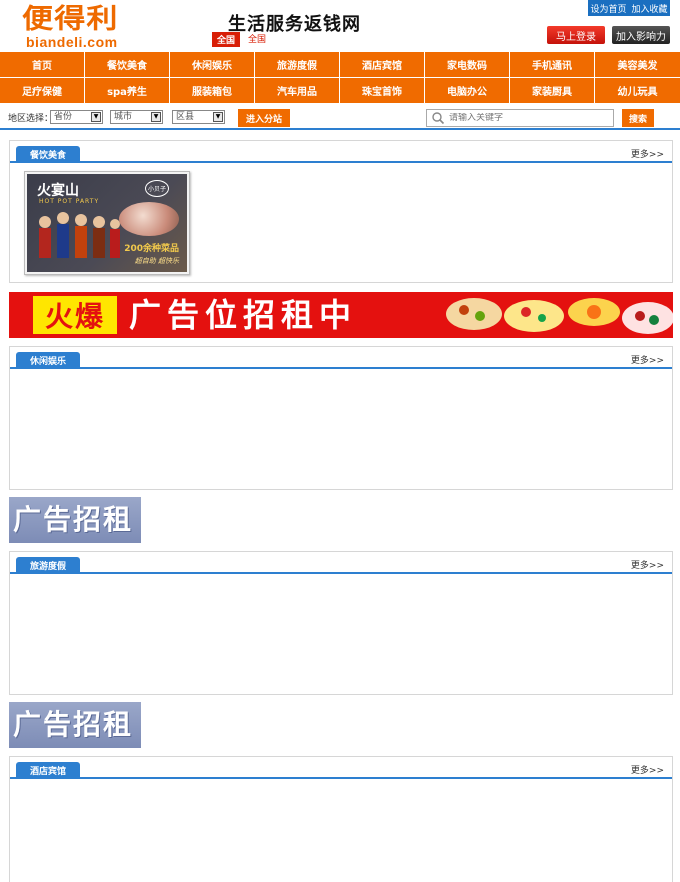  Describe the element at coordinates (226, 39) in the screenshot. I see `current-region-badge: 全国` at that location.